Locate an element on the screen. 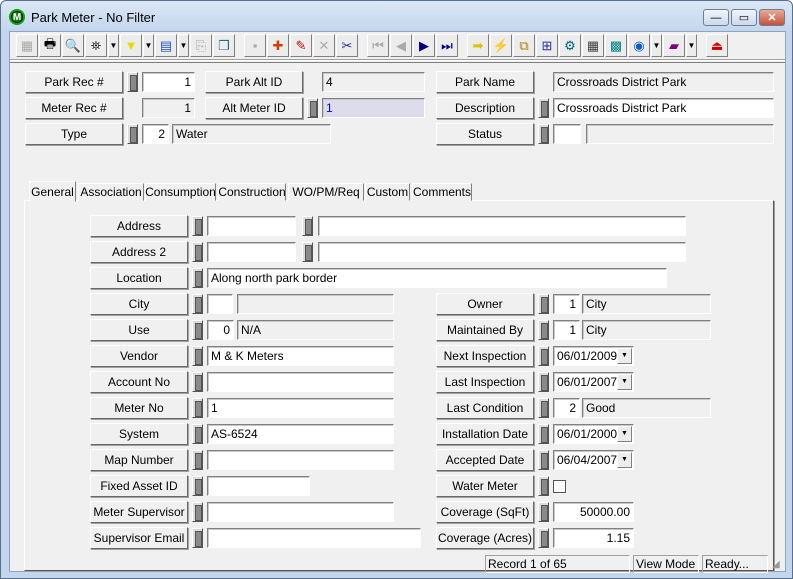 The width and height of the screenshot is (793, 579). tab-consumption: Consumption is located at coordinates (180, 192).